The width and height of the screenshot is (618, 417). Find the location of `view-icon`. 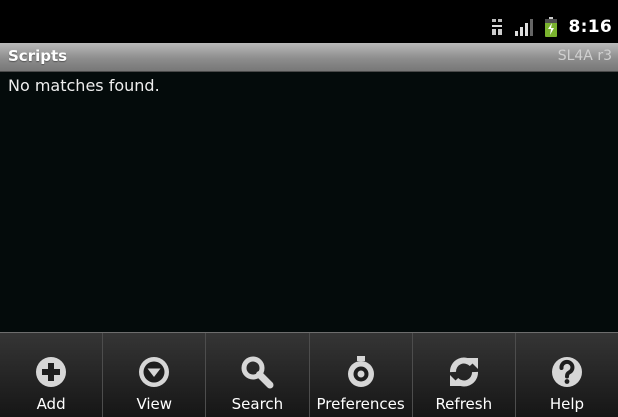

view-icon is located at coordinates (154, 372).